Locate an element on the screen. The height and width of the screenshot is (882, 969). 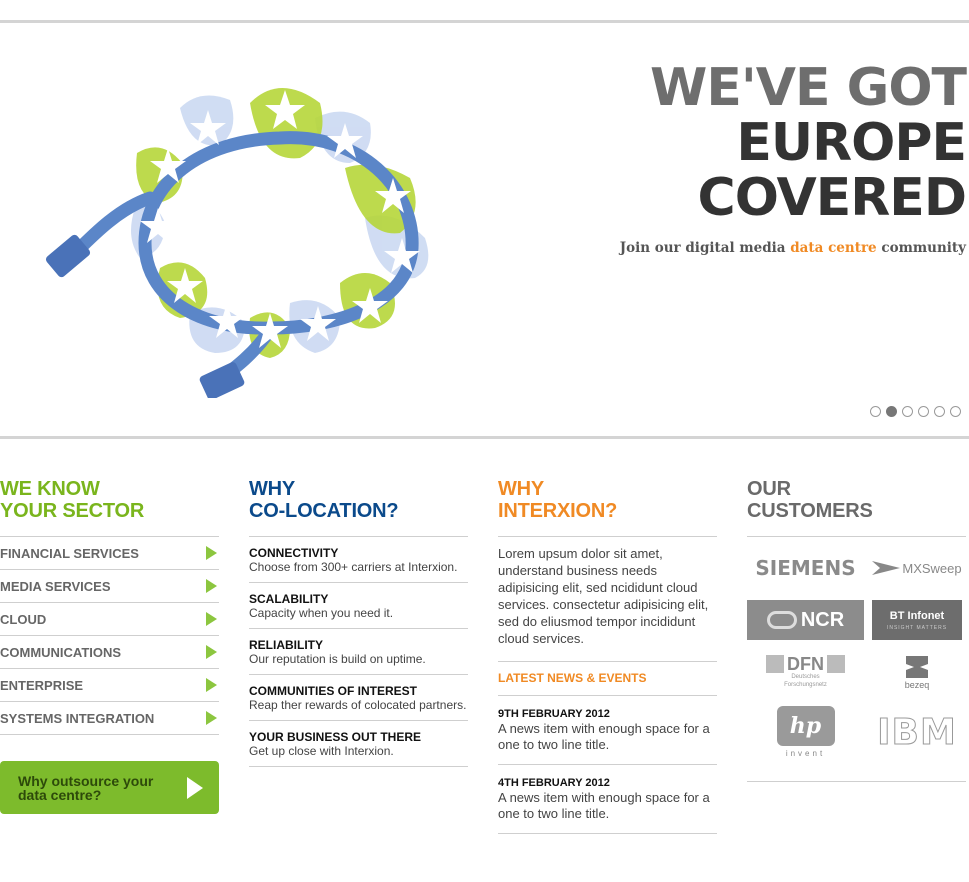
outsource-cta-button: Why outsource your data centre? is located at coordinates (109, 787).